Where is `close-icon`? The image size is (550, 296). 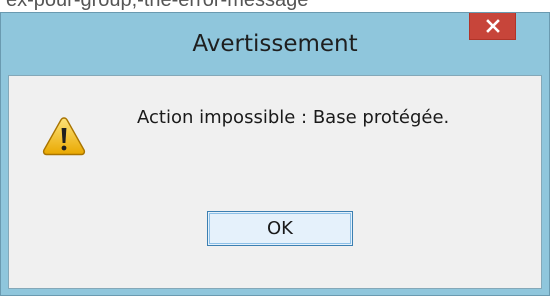 close-icon is located at coordinates (492, 26).